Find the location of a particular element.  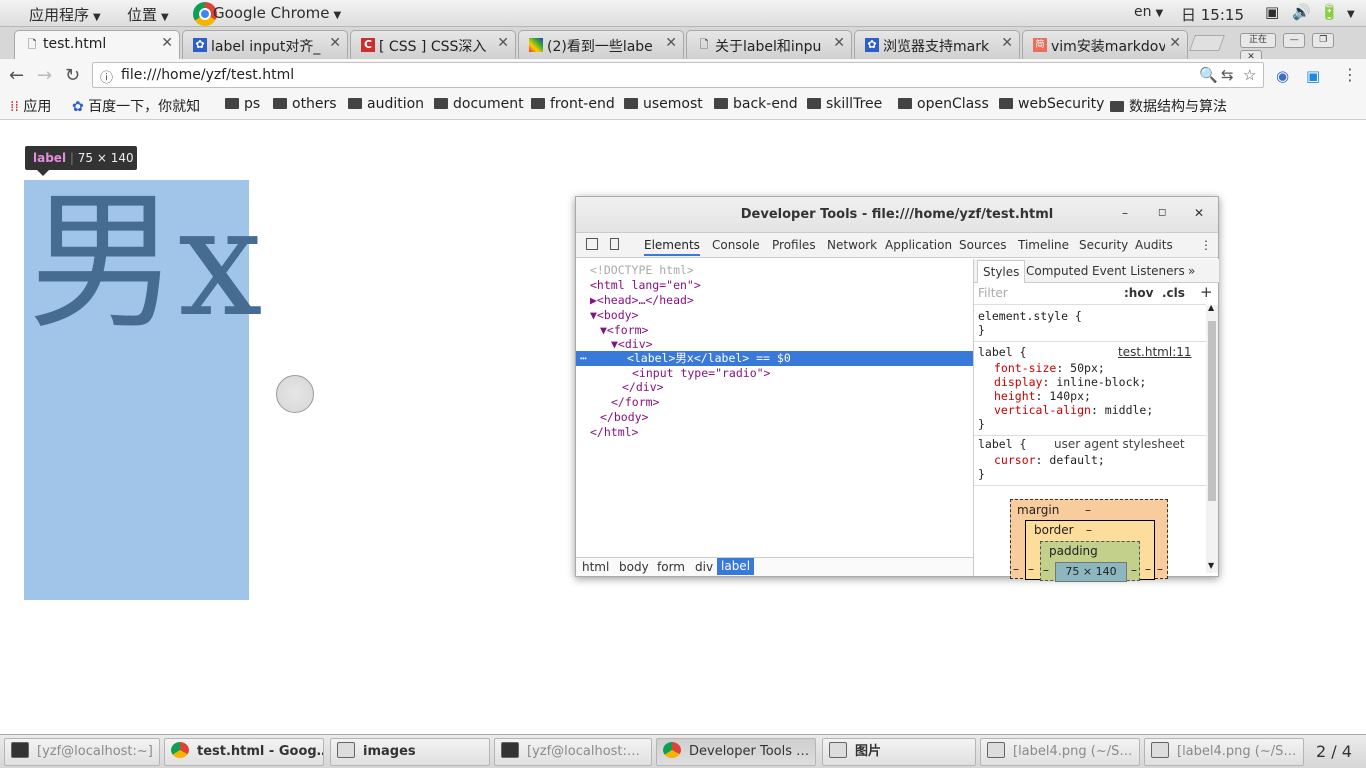

window-switch-icon: ▣ is located at coordinates (1272, 12).